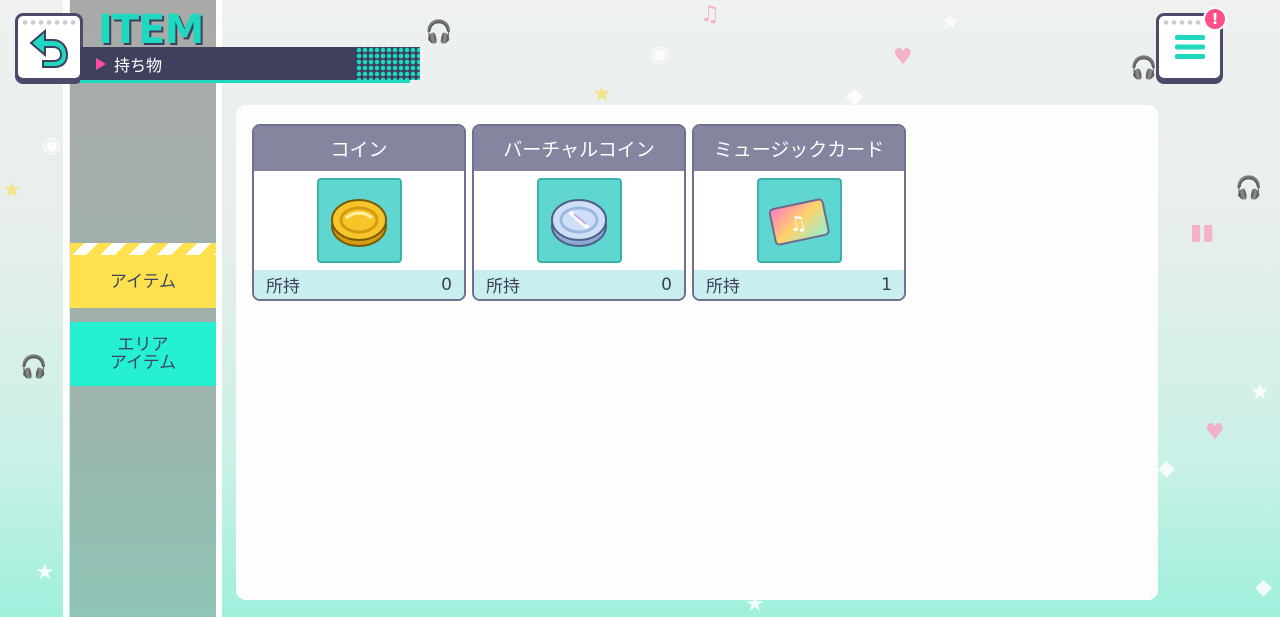  Describe the element at coordinates (250, 65) in the screenshot. I see `title-bar: 持ち物` at that location.